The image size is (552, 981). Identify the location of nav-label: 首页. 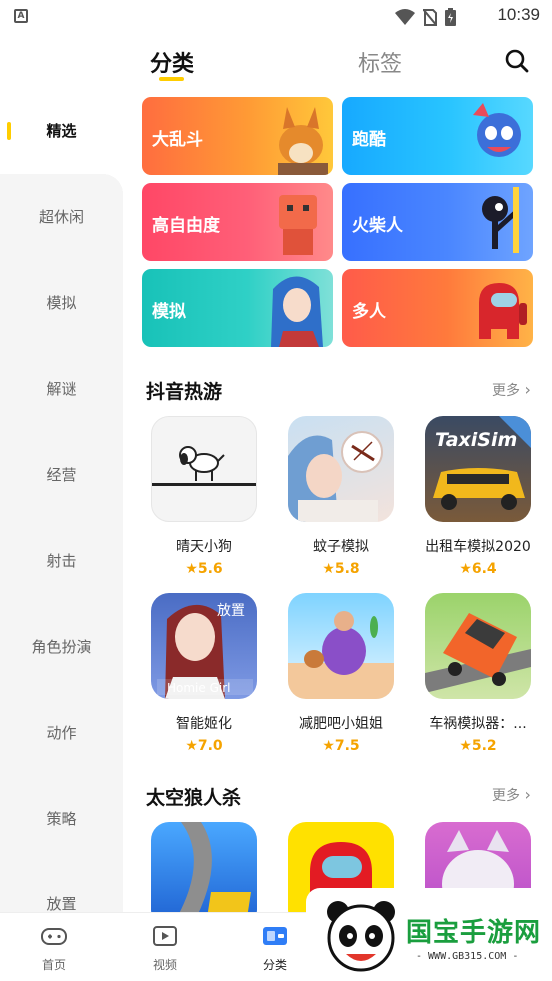
(53, 965).